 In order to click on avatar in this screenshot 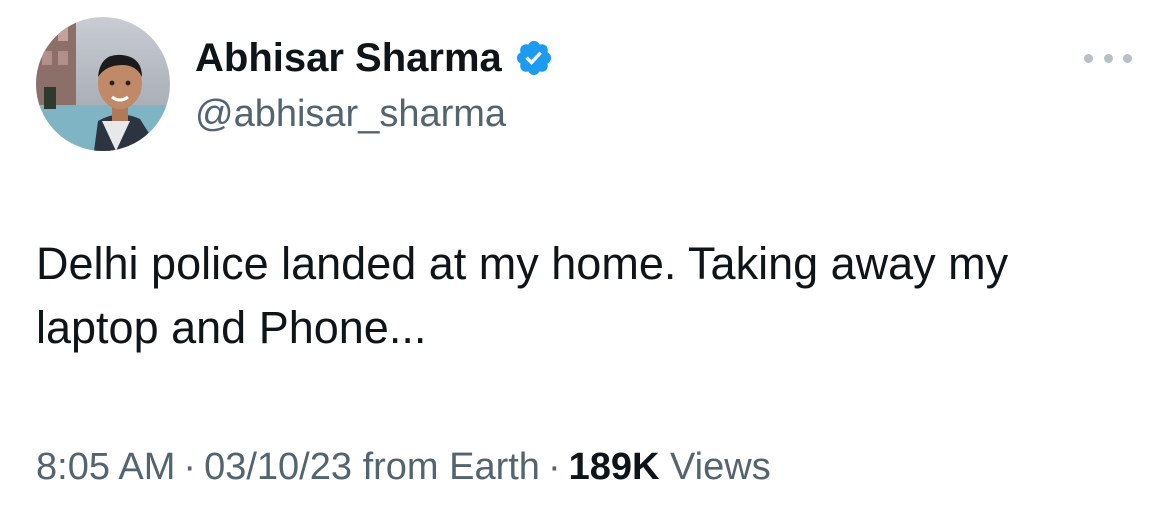, I will do `click(103, 84)`.